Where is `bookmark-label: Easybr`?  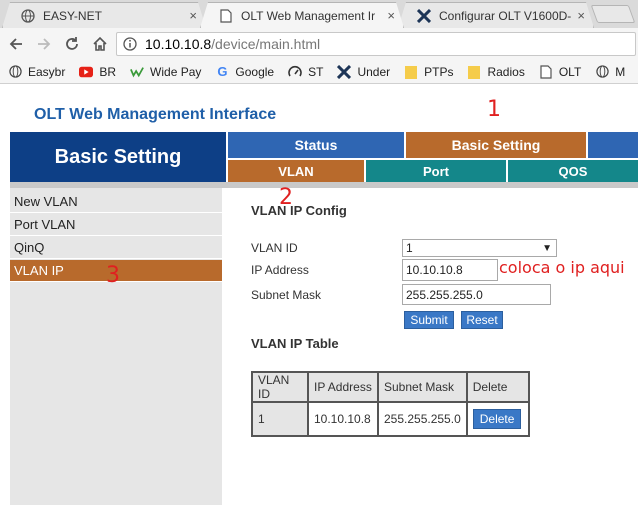 bookmark-label: Easybr is located at coordinates (47, 71).